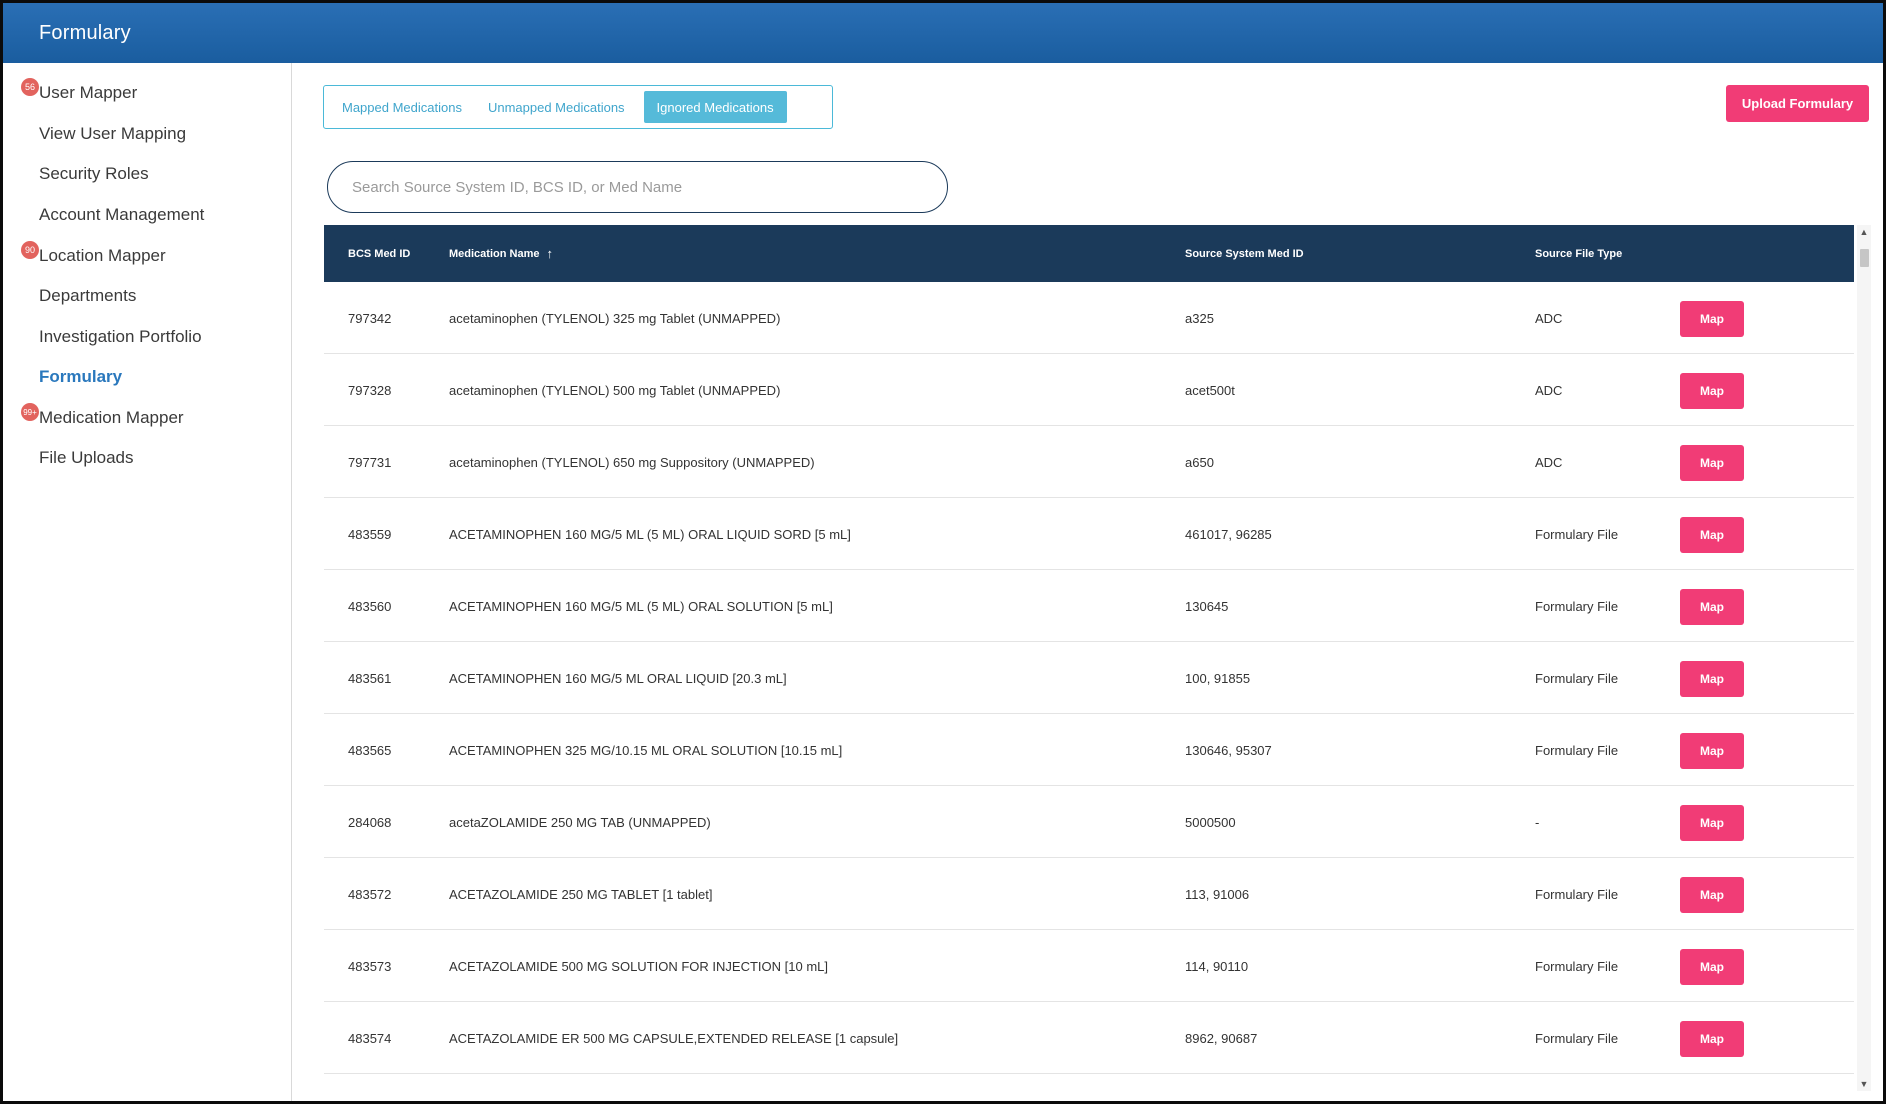 The image size is (1886, 1104). Describe the element at coordinates (1221, 1038) in the screenshot. I see `source-system-id-cell: 8962, 90687` at that location.